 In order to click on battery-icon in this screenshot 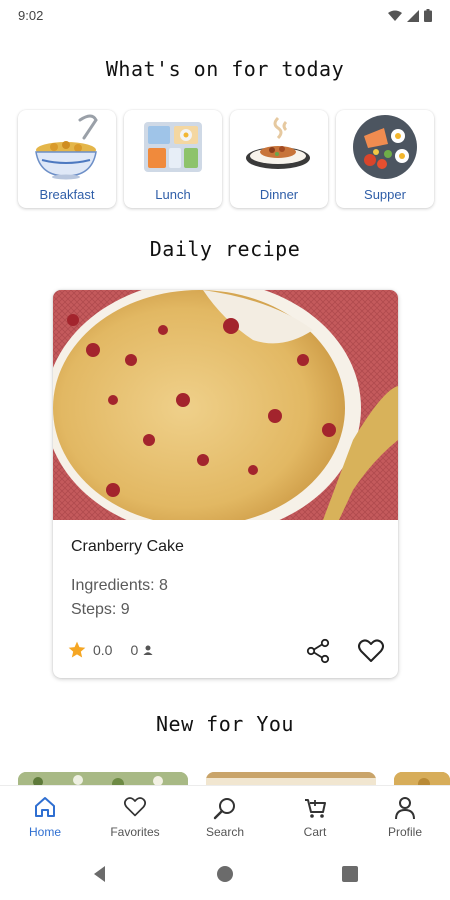, I will do `click(428, 15)`.